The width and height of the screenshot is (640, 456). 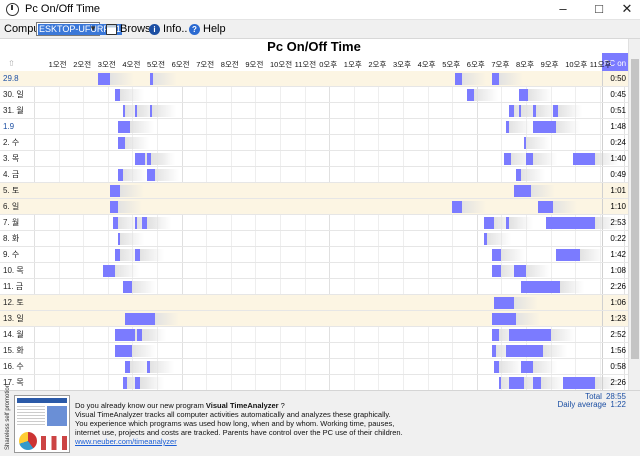 I want to click on close-icon: ✕, so click(x=626, y=10).